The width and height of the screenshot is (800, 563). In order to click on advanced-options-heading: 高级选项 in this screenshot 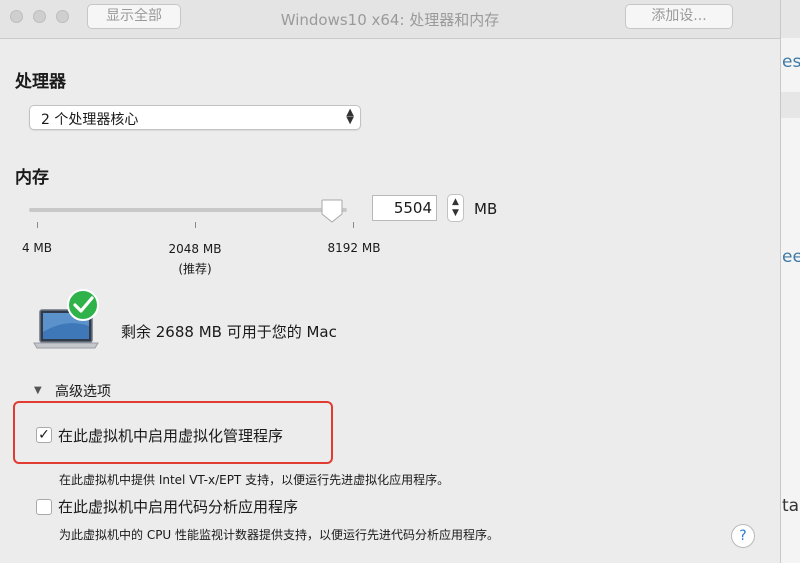, I will do `click(83, 391)`.